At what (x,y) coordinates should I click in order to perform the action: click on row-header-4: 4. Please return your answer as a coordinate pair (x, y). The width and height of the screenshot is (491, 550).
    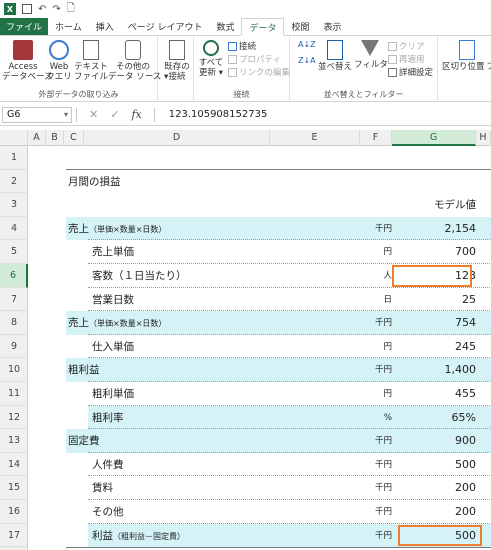
    Looking at the image, I should click on (14, 229).